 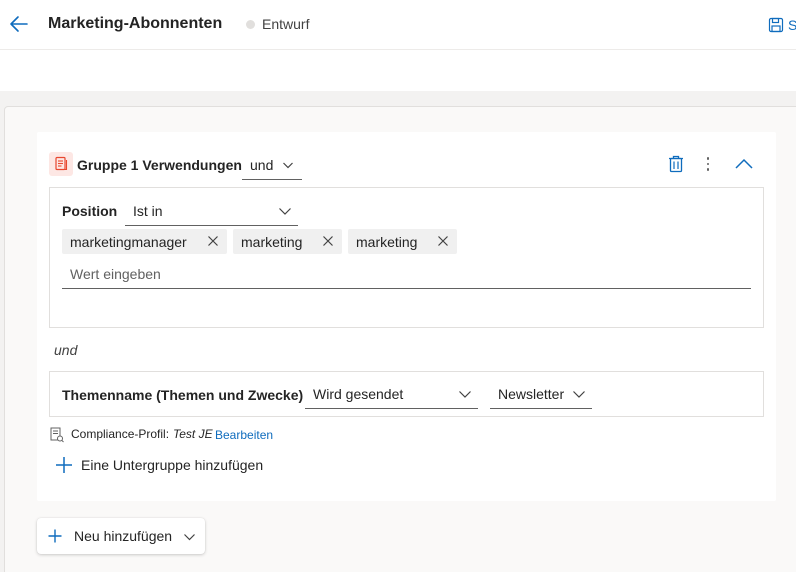 I want to click on page-title: Marketing-Abonnenten, so click(x=135, y=23).